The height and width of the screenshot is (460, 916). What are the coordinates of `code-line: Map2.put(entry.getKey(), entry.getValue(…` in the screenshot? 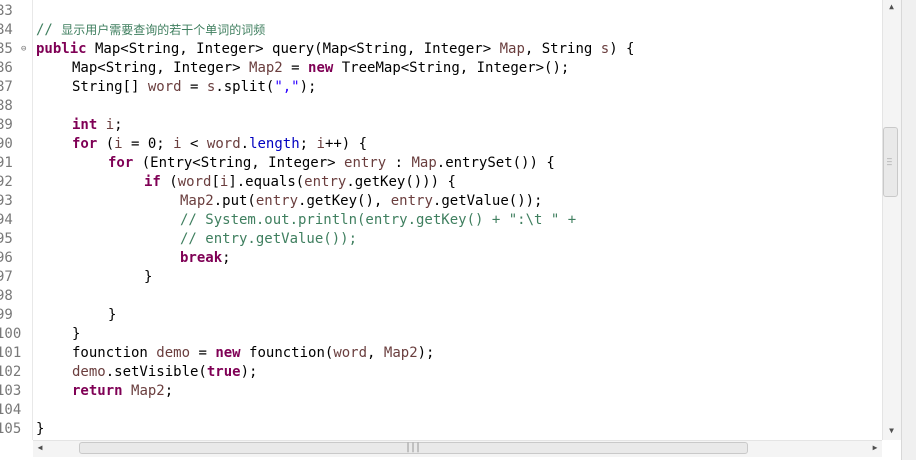 It's located at (361, 201).